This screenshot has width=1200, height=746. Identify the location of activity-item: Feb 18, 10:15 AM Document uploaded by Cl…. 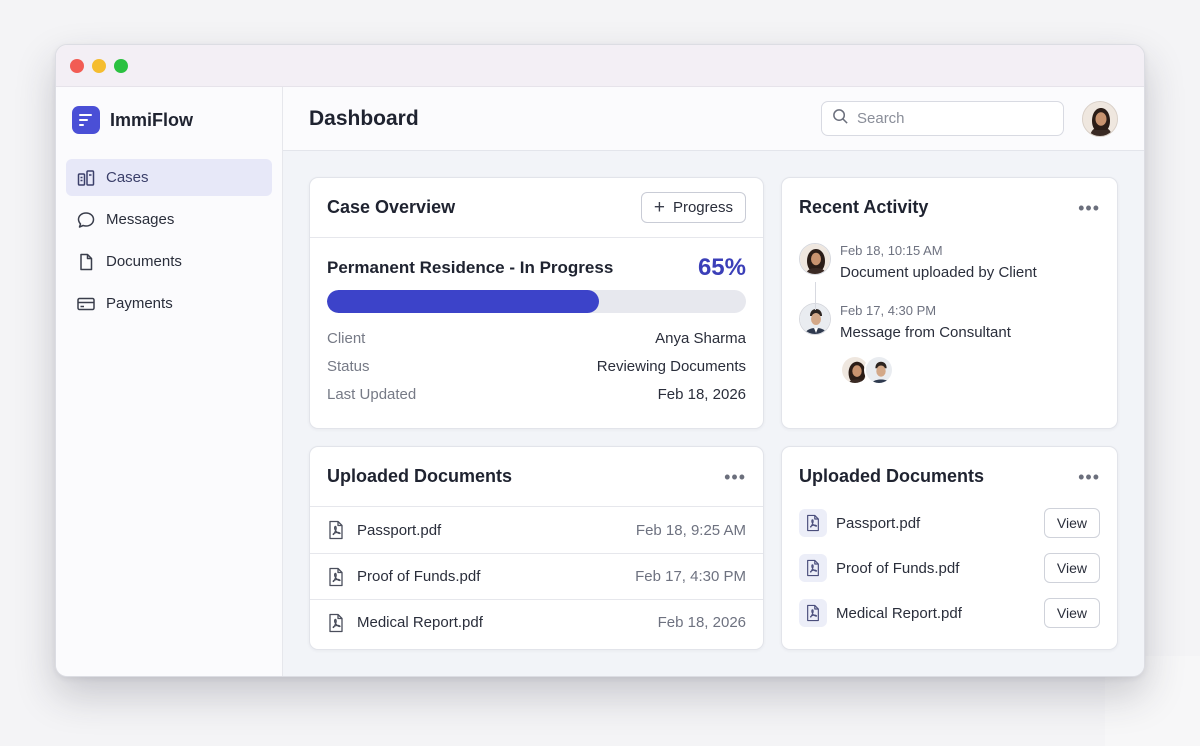
(949, 262).